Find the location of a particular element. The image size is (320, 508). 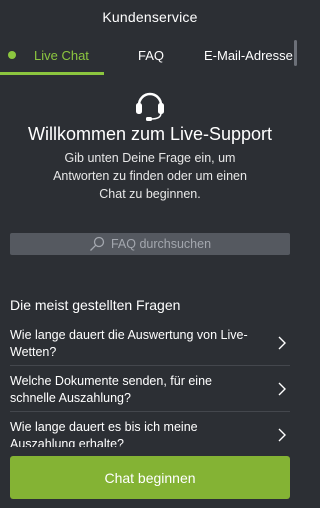

bottom-action-bar: Chat beginnen is located at coordinates (150, 477).